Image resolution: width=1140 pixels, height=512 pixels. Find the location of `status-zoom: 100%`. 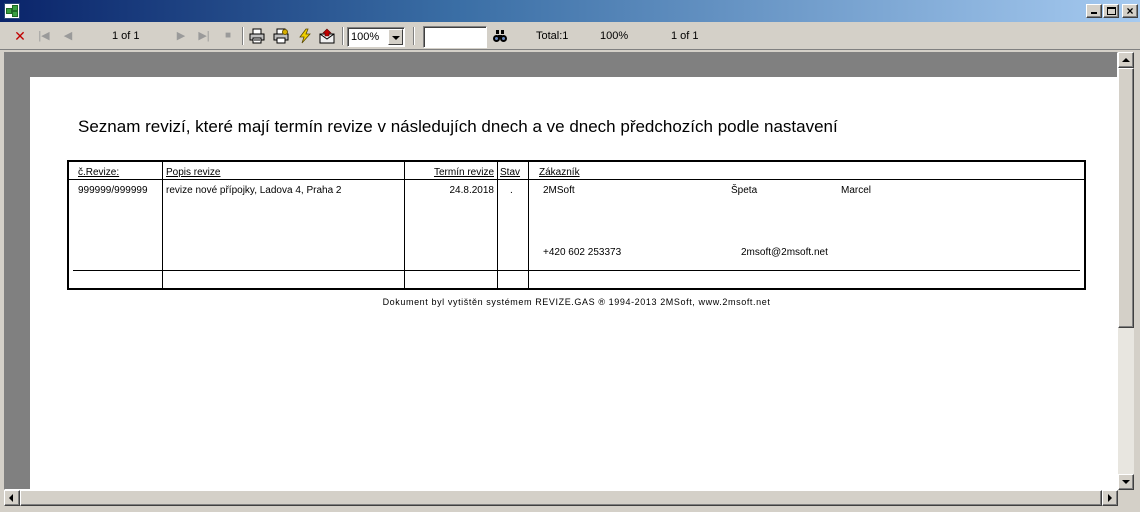

status-zoom: 100% is located at coordinates (614, 36).